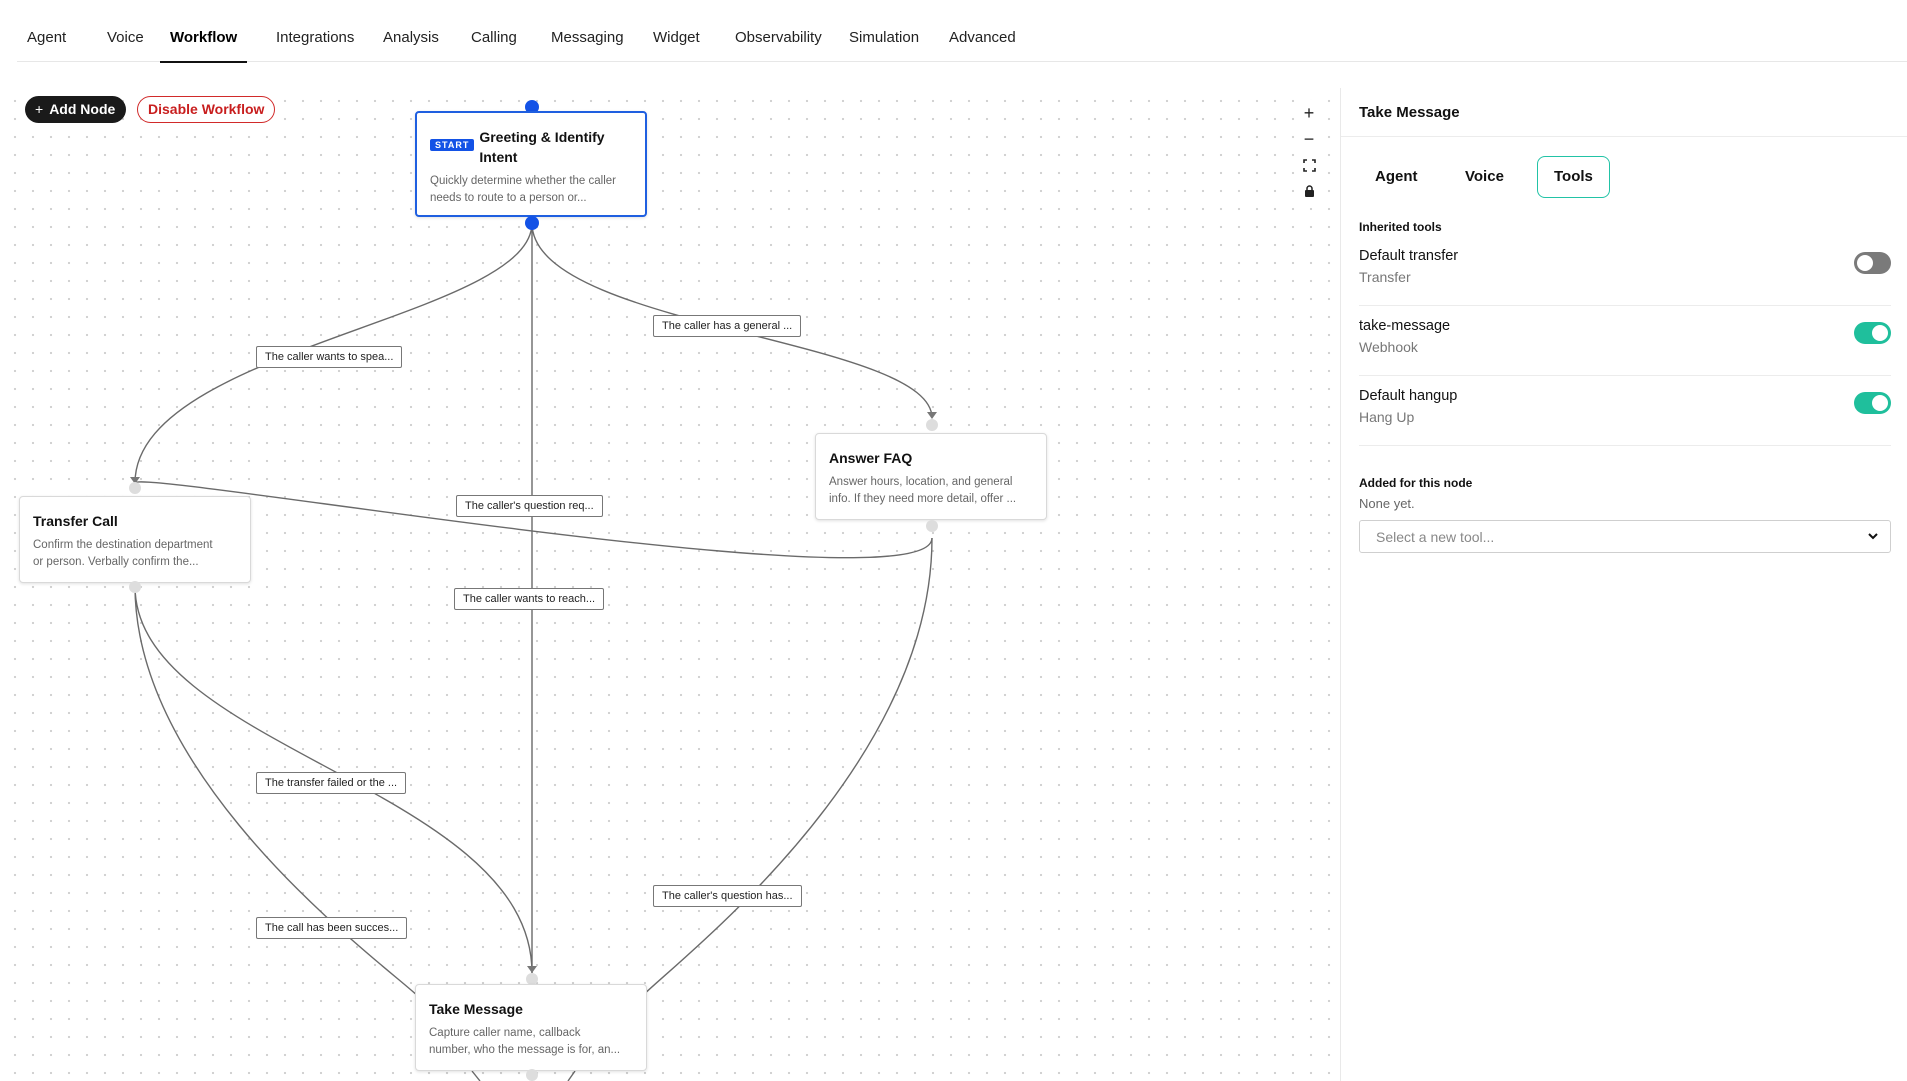  Describe the element at coordinates (1625, 411) in the screenshot. I see `tool-row-default-hangup: Default hangup Hang Up` at that location.